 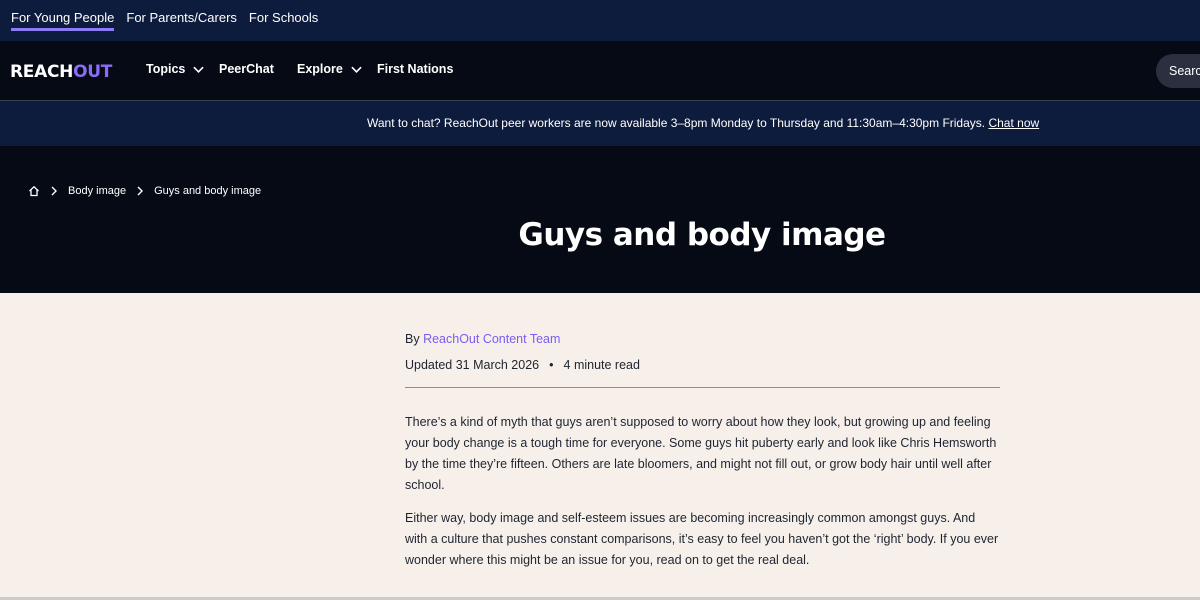 I want to click on page-title: Guys and body image, so click(x=702, y=235).